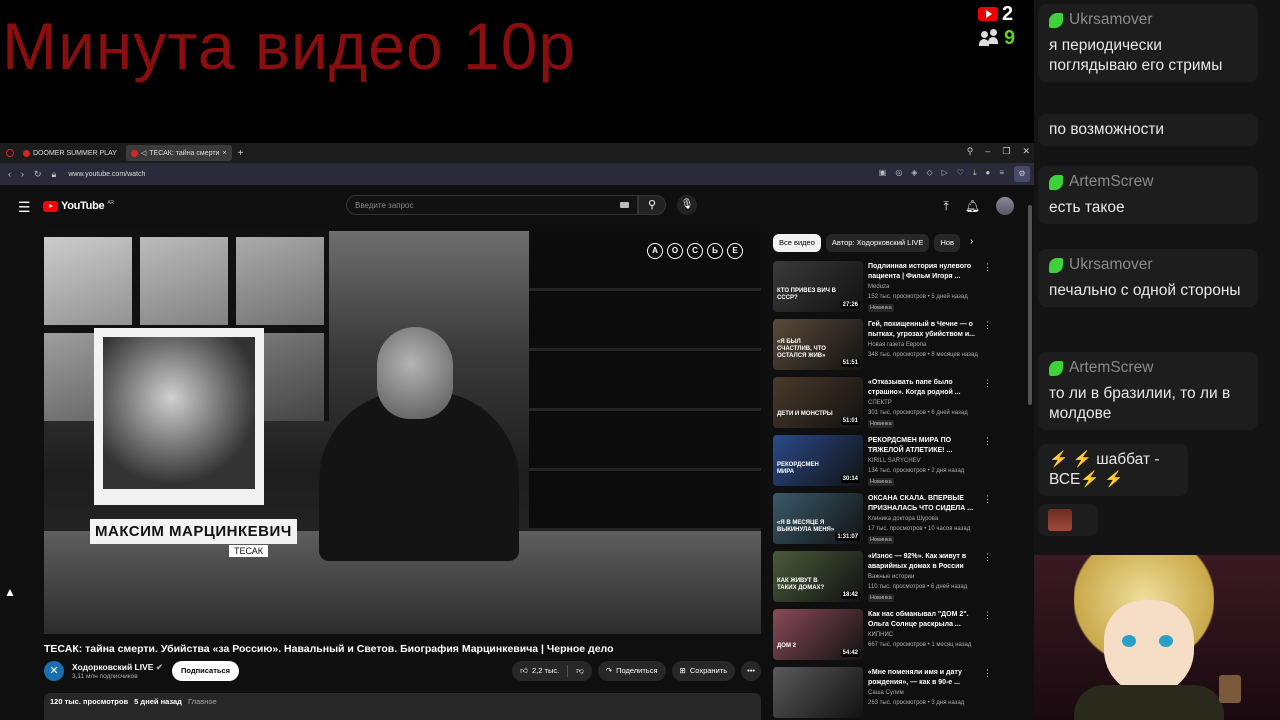 The width and height of the screenshot is (1280, 720). Describe the element at coordinates (492, 205) in the screenshot. I see `search-input: Введите запрос` at that location.